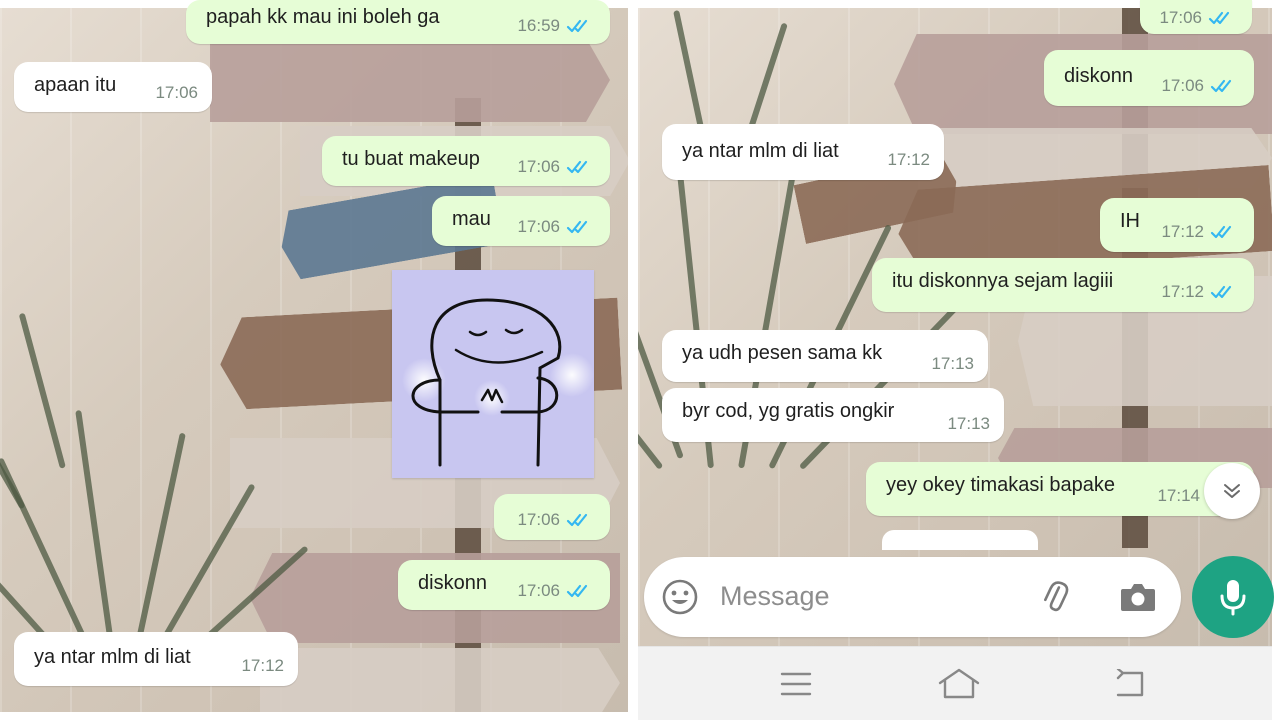  I want to click on home-button, so click(959, 685).